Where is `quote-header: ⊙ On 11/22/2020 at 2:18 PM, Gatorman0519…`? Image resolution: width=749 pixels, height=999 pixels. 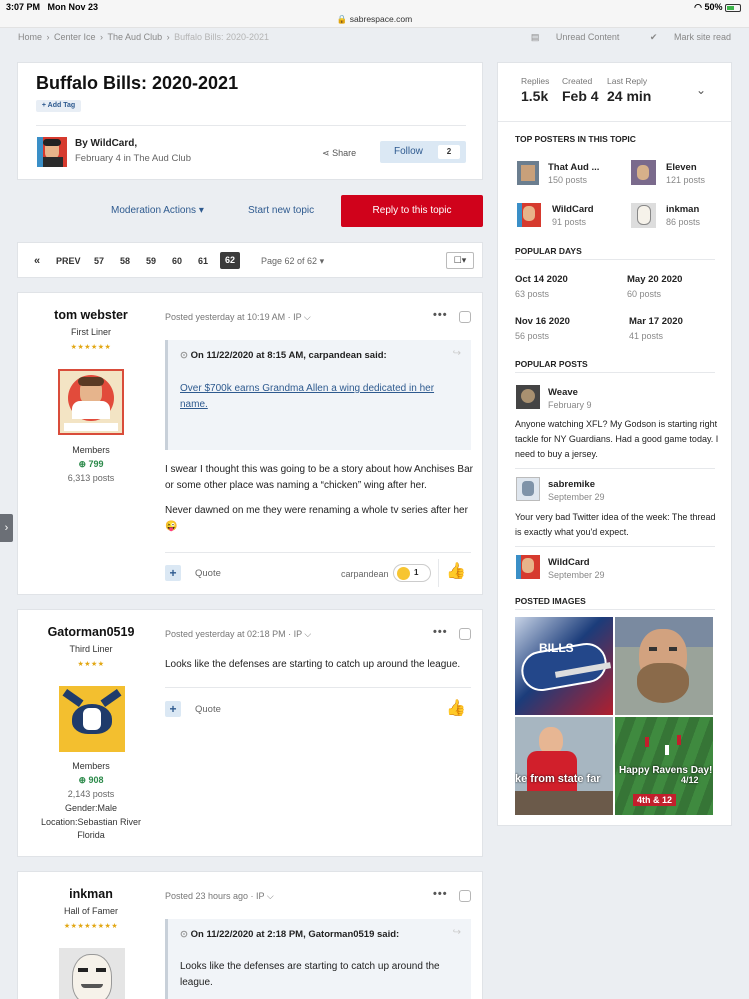 quote-header: ⊙ On 11/22/2020 at 2:18 PM, Gatorman0519… is located at coordinates (289, 934).